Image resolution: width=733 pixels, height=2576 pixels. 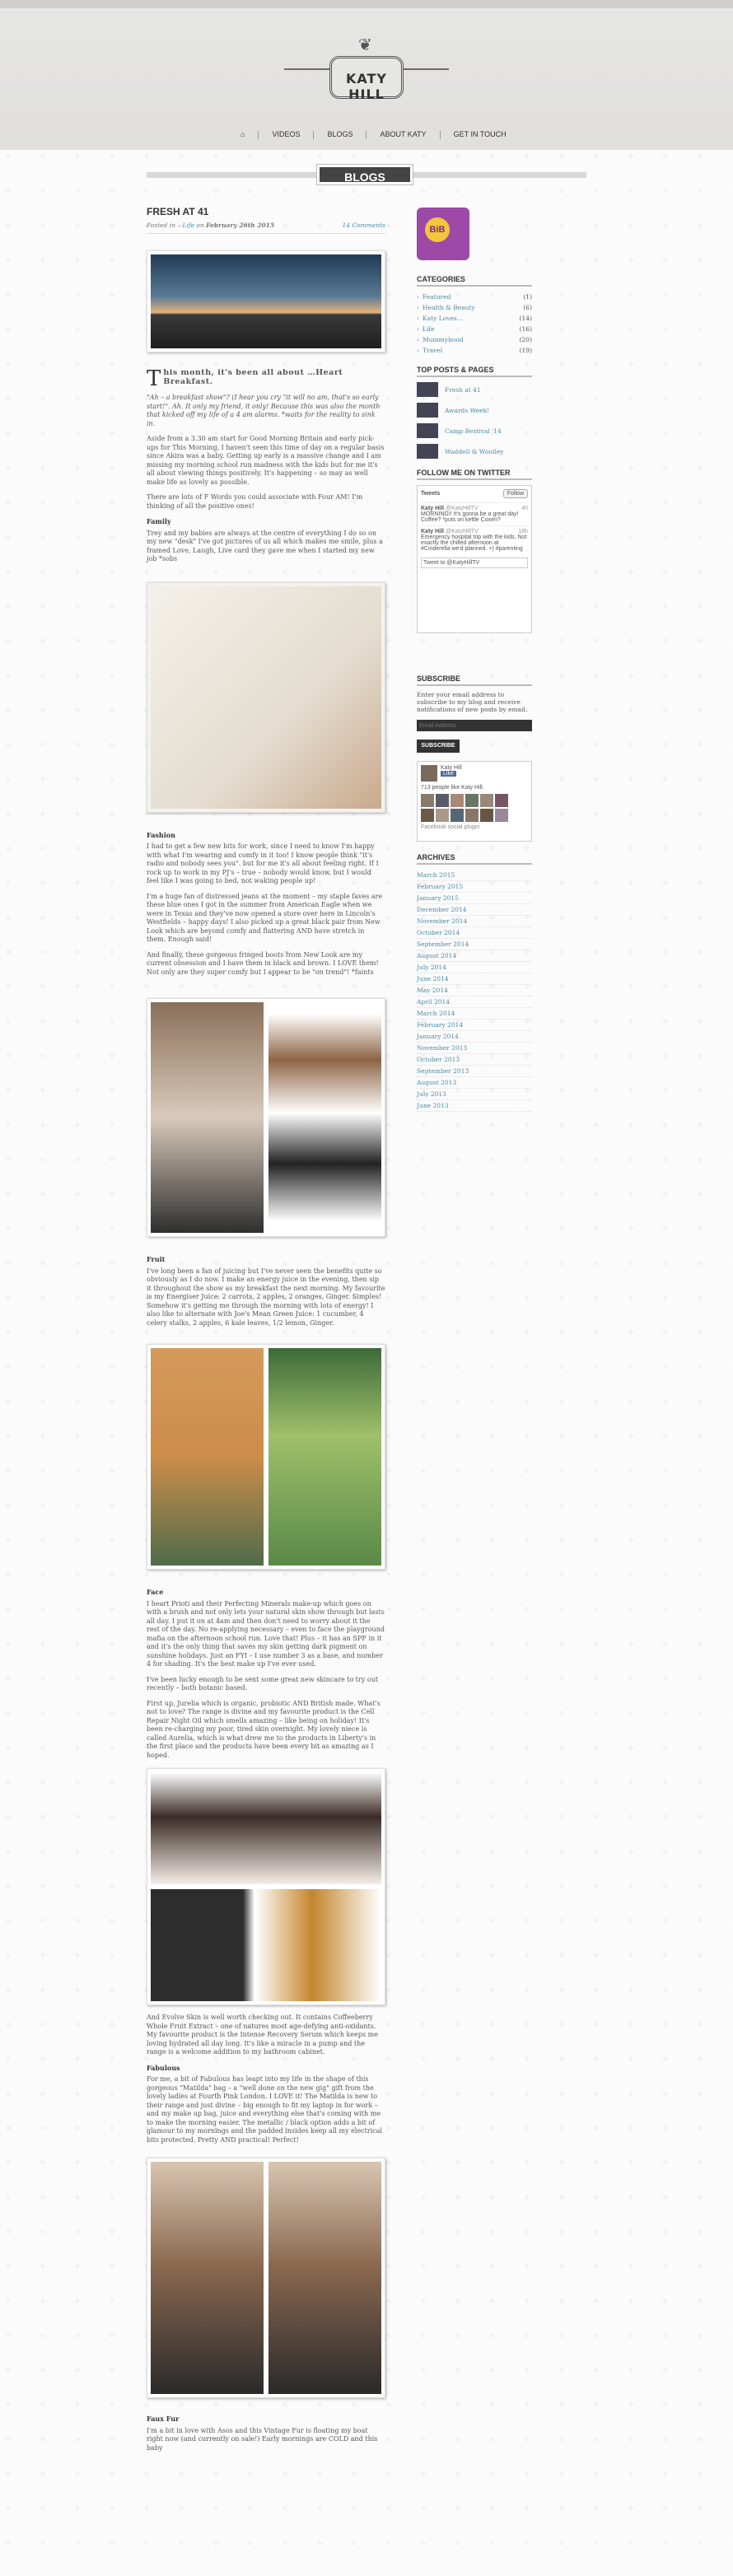 I want to click on archive-link: May 2014, so click(x=474, y=990).